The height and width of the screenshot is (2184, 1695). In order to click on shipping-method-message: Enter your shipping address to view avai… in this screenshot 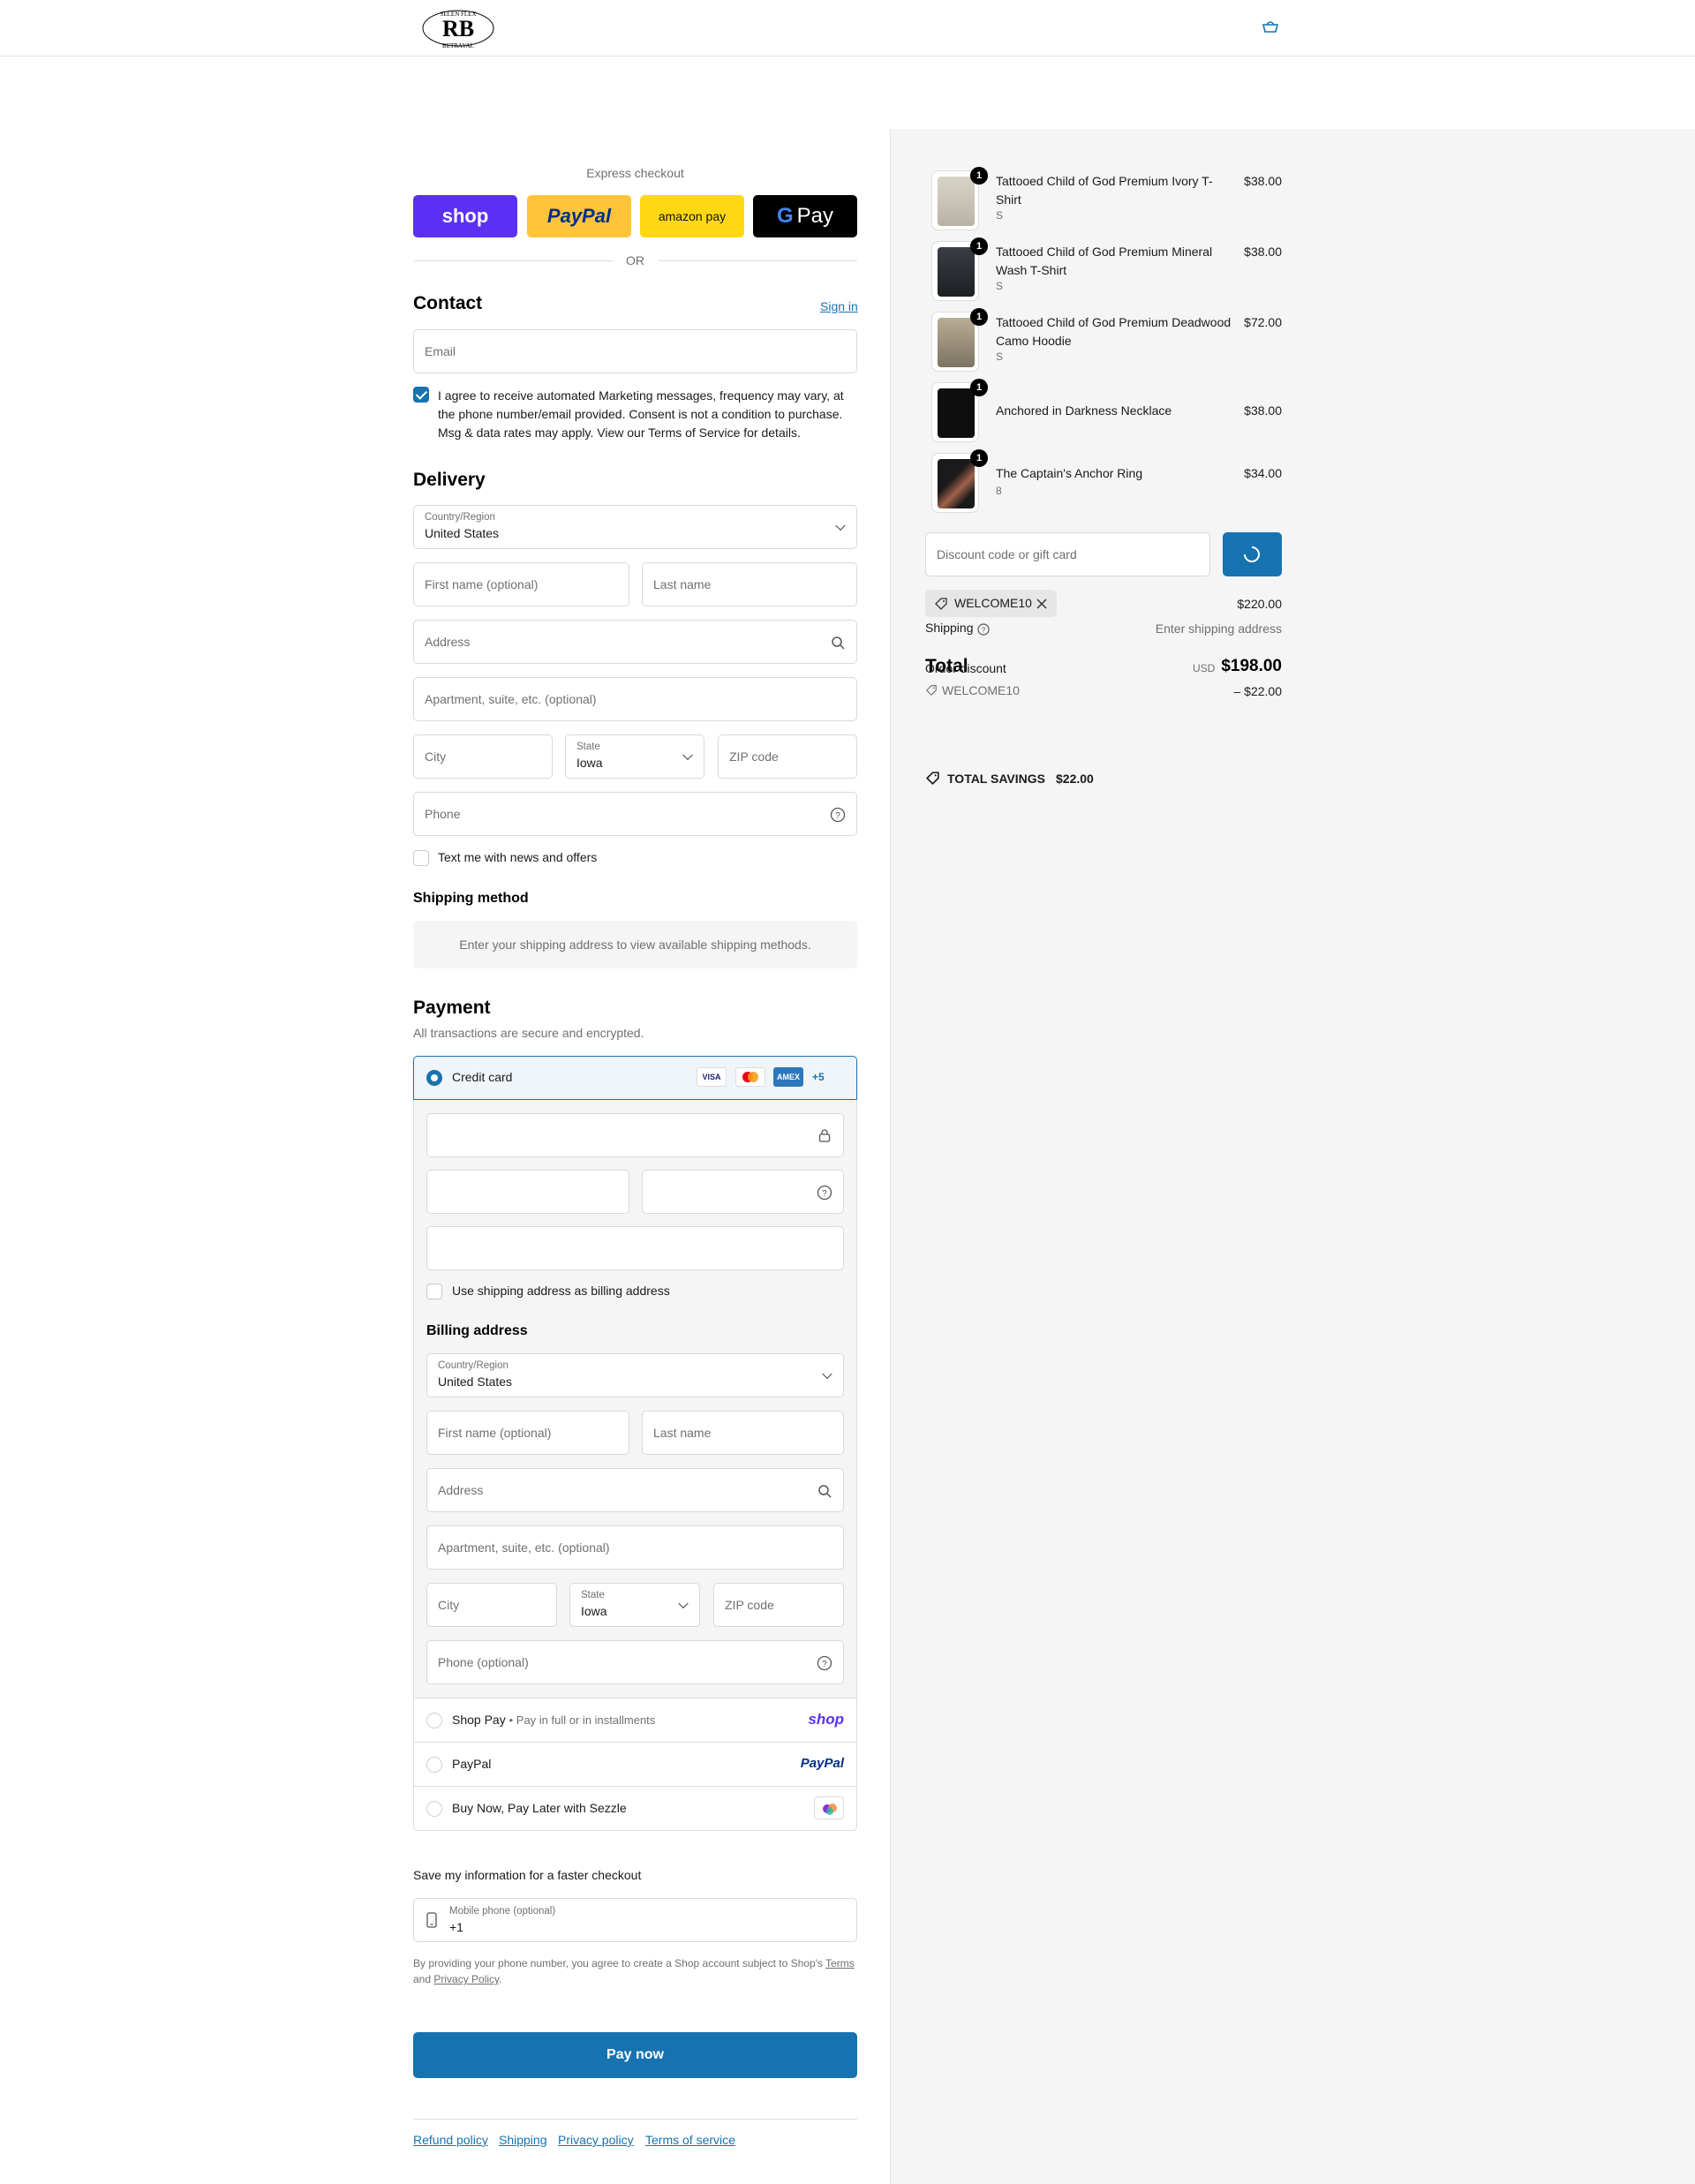, I will do `click(635, 944)`.